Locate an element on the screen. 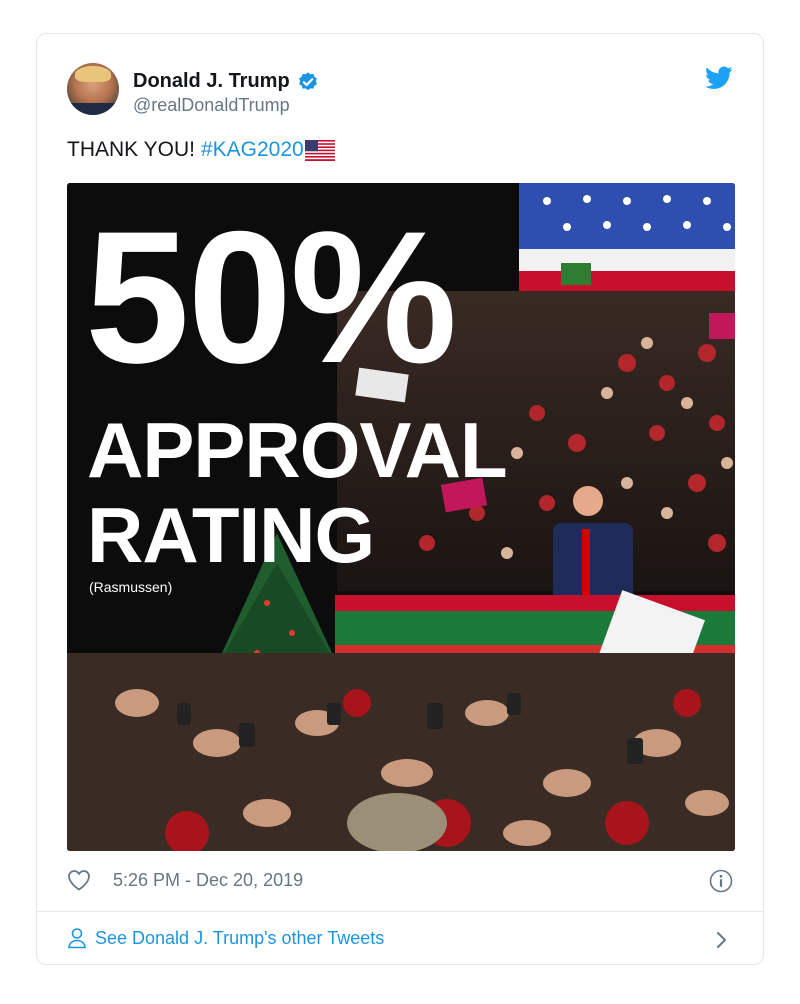  info-icon is located at coordinates (721, 881).